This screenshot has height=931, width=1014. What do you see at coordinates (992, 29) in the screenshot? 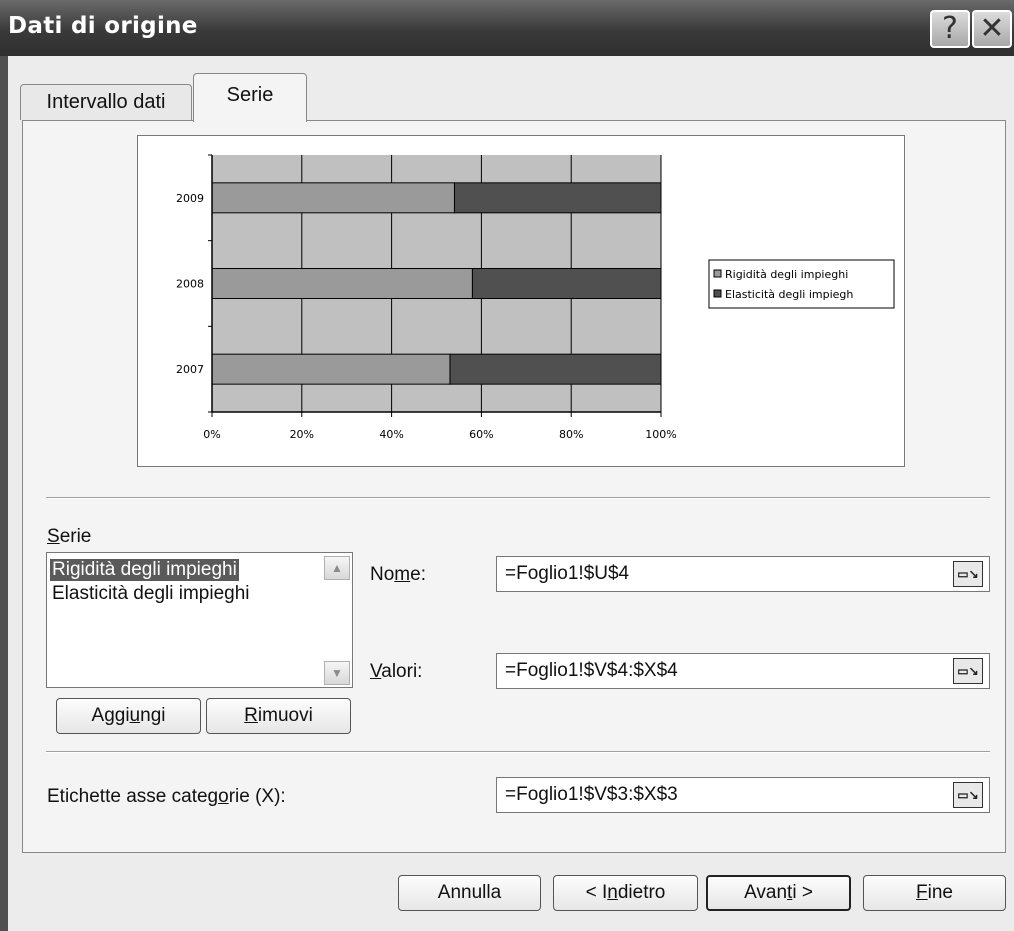
I see `close-button: ✕` at bounding box center [992, 29].